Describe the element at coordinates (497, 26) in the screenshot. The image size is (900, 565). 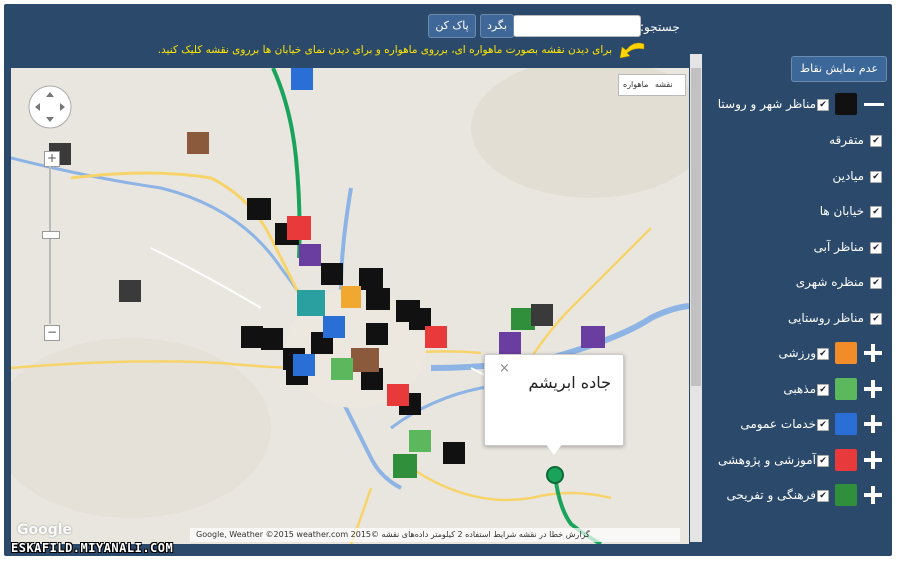
I see `search-button: بگرد` at that location.